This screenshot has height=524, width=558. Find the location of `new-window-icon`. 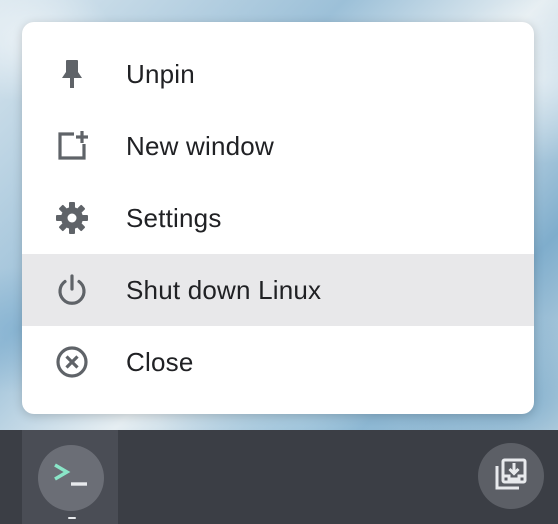

new-window-icon is located at coordinates (72, 146).